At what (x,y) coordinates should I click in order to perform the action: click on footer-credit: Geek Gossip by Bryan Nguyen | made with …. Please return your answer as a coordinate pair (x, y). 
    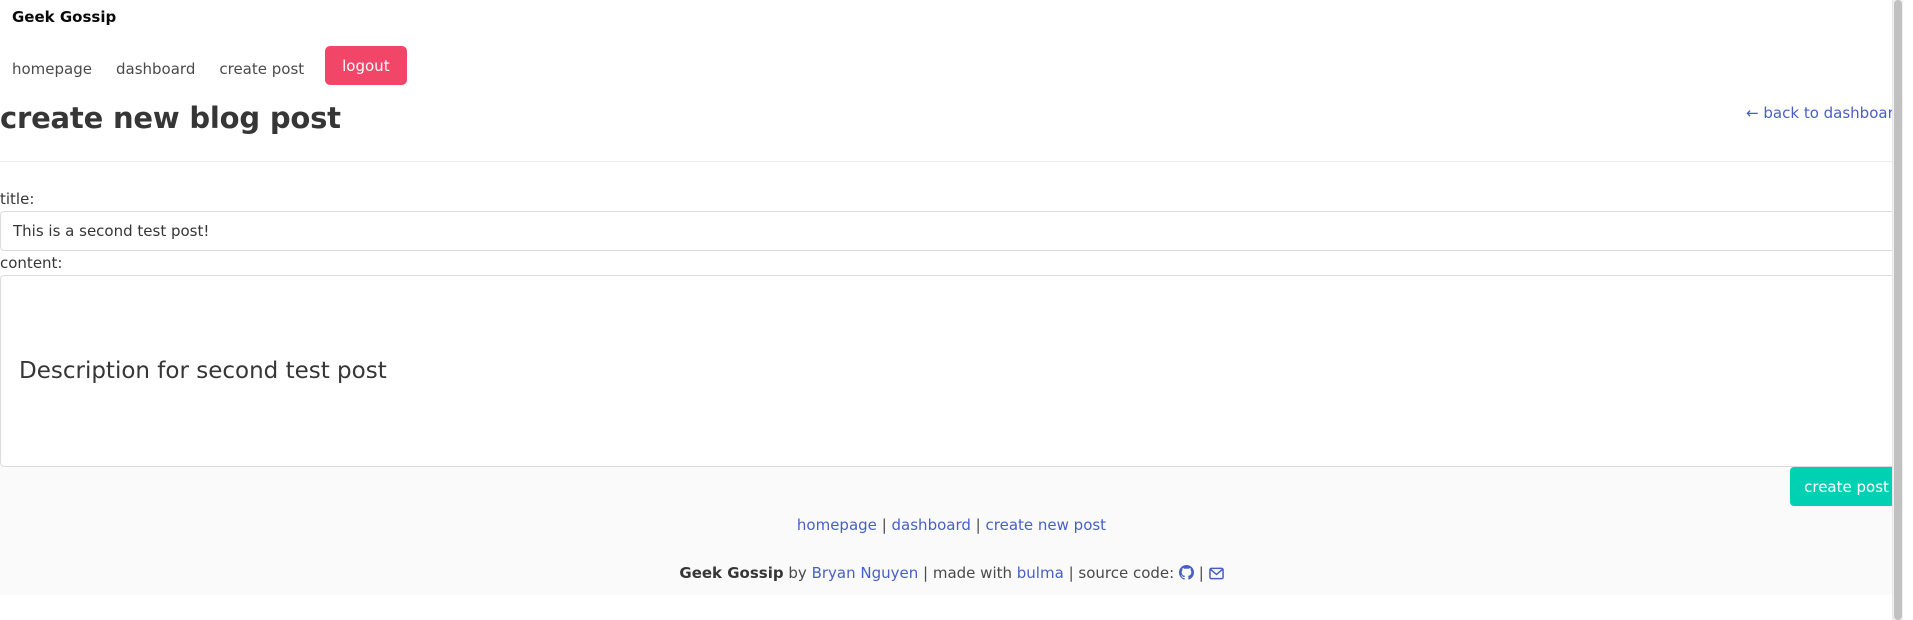
    Looking at the image, I should click on (951, 574).